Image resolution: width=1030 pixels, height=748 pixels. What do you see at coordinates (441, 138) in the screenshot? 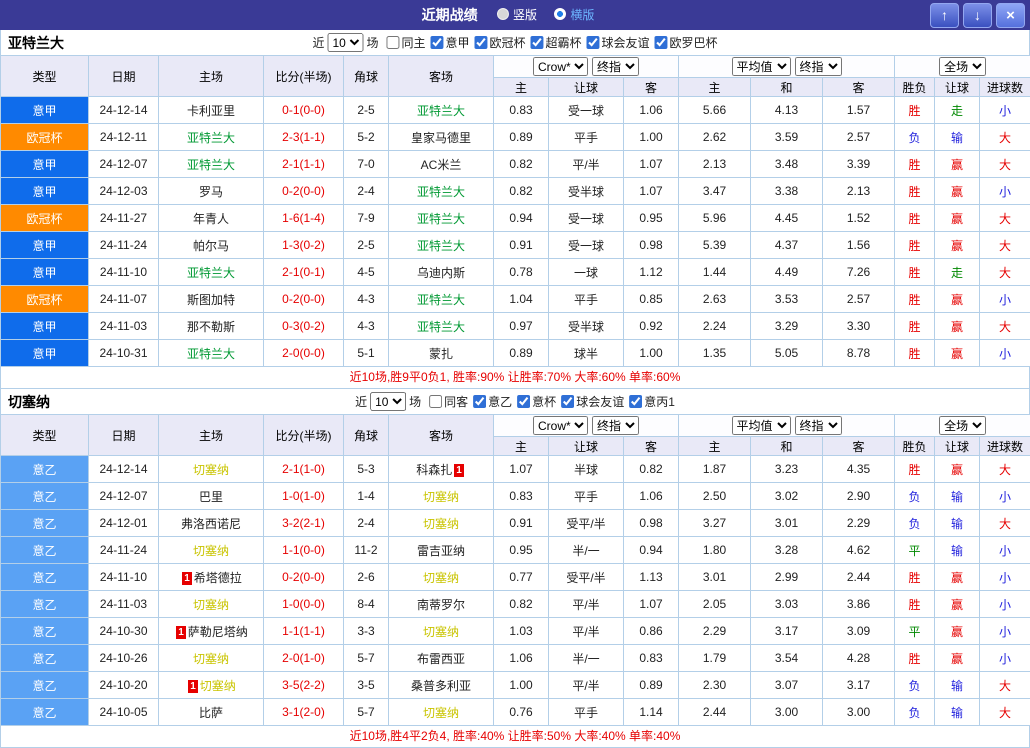
I see `team-link: 皇家马德里` at bounding box center [441, 138].